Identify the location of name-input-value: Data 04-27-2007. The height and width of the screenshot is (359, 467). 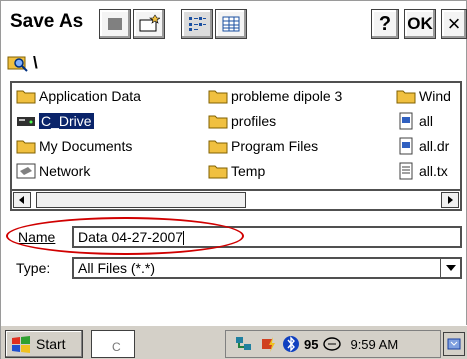
(131, 237).